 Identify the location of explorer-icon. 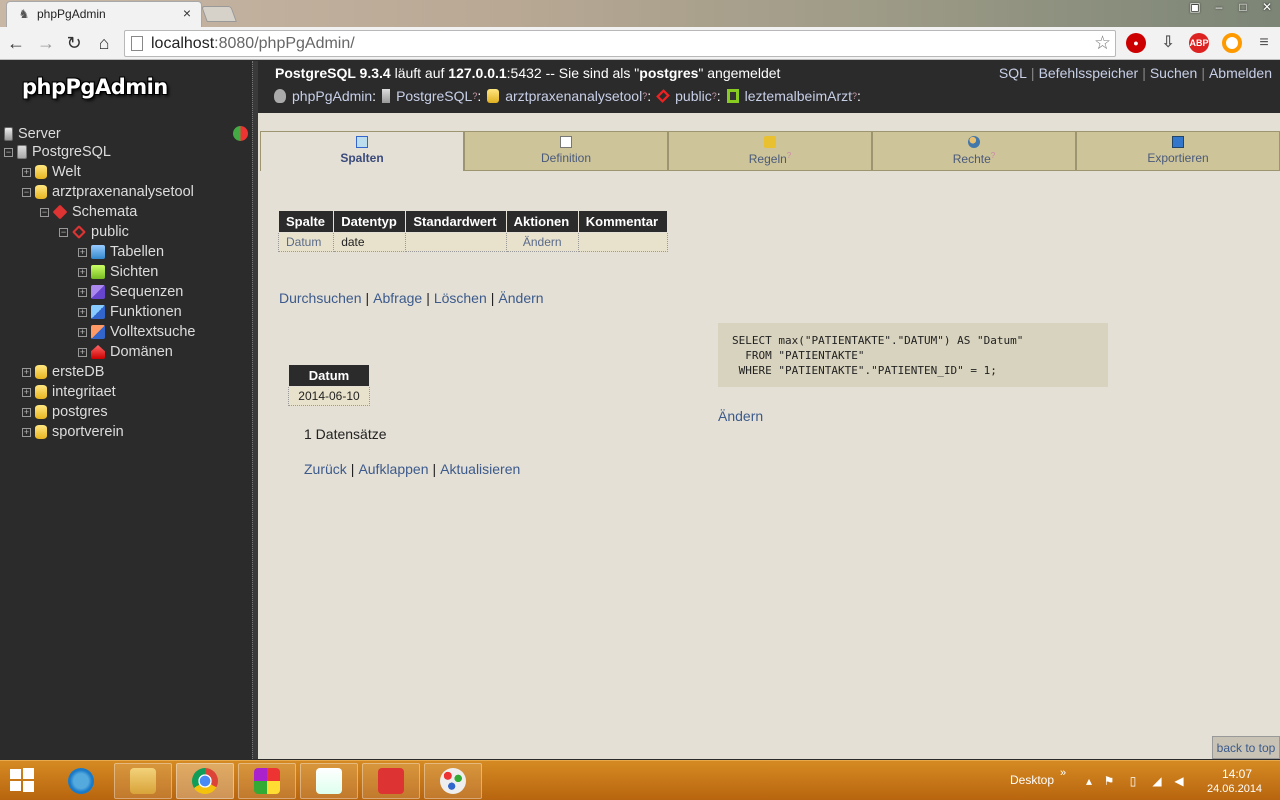
(143, 781).